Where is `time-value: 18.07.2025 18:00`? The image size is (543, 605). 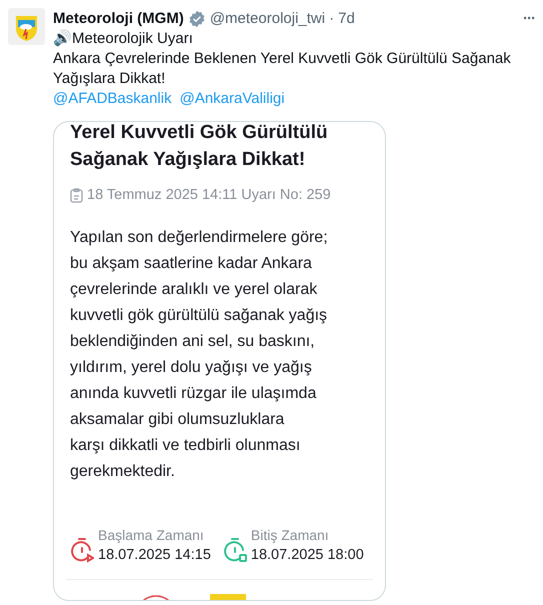 time-value: 18.07.2025 18:00 is located at coordinates (307, 555).